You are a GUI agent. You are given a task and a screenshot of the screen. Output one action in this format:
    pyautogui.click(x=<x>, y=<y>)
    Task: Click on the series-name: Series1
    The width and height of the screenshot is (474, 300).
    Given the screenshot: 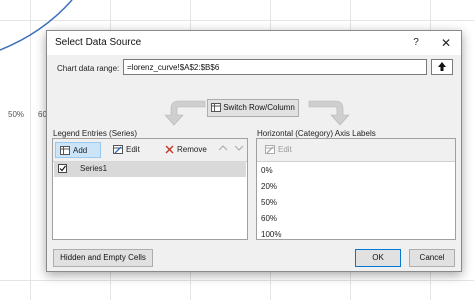 What is the action you would take?
    pyautogui.click(x=94, y=168)
    